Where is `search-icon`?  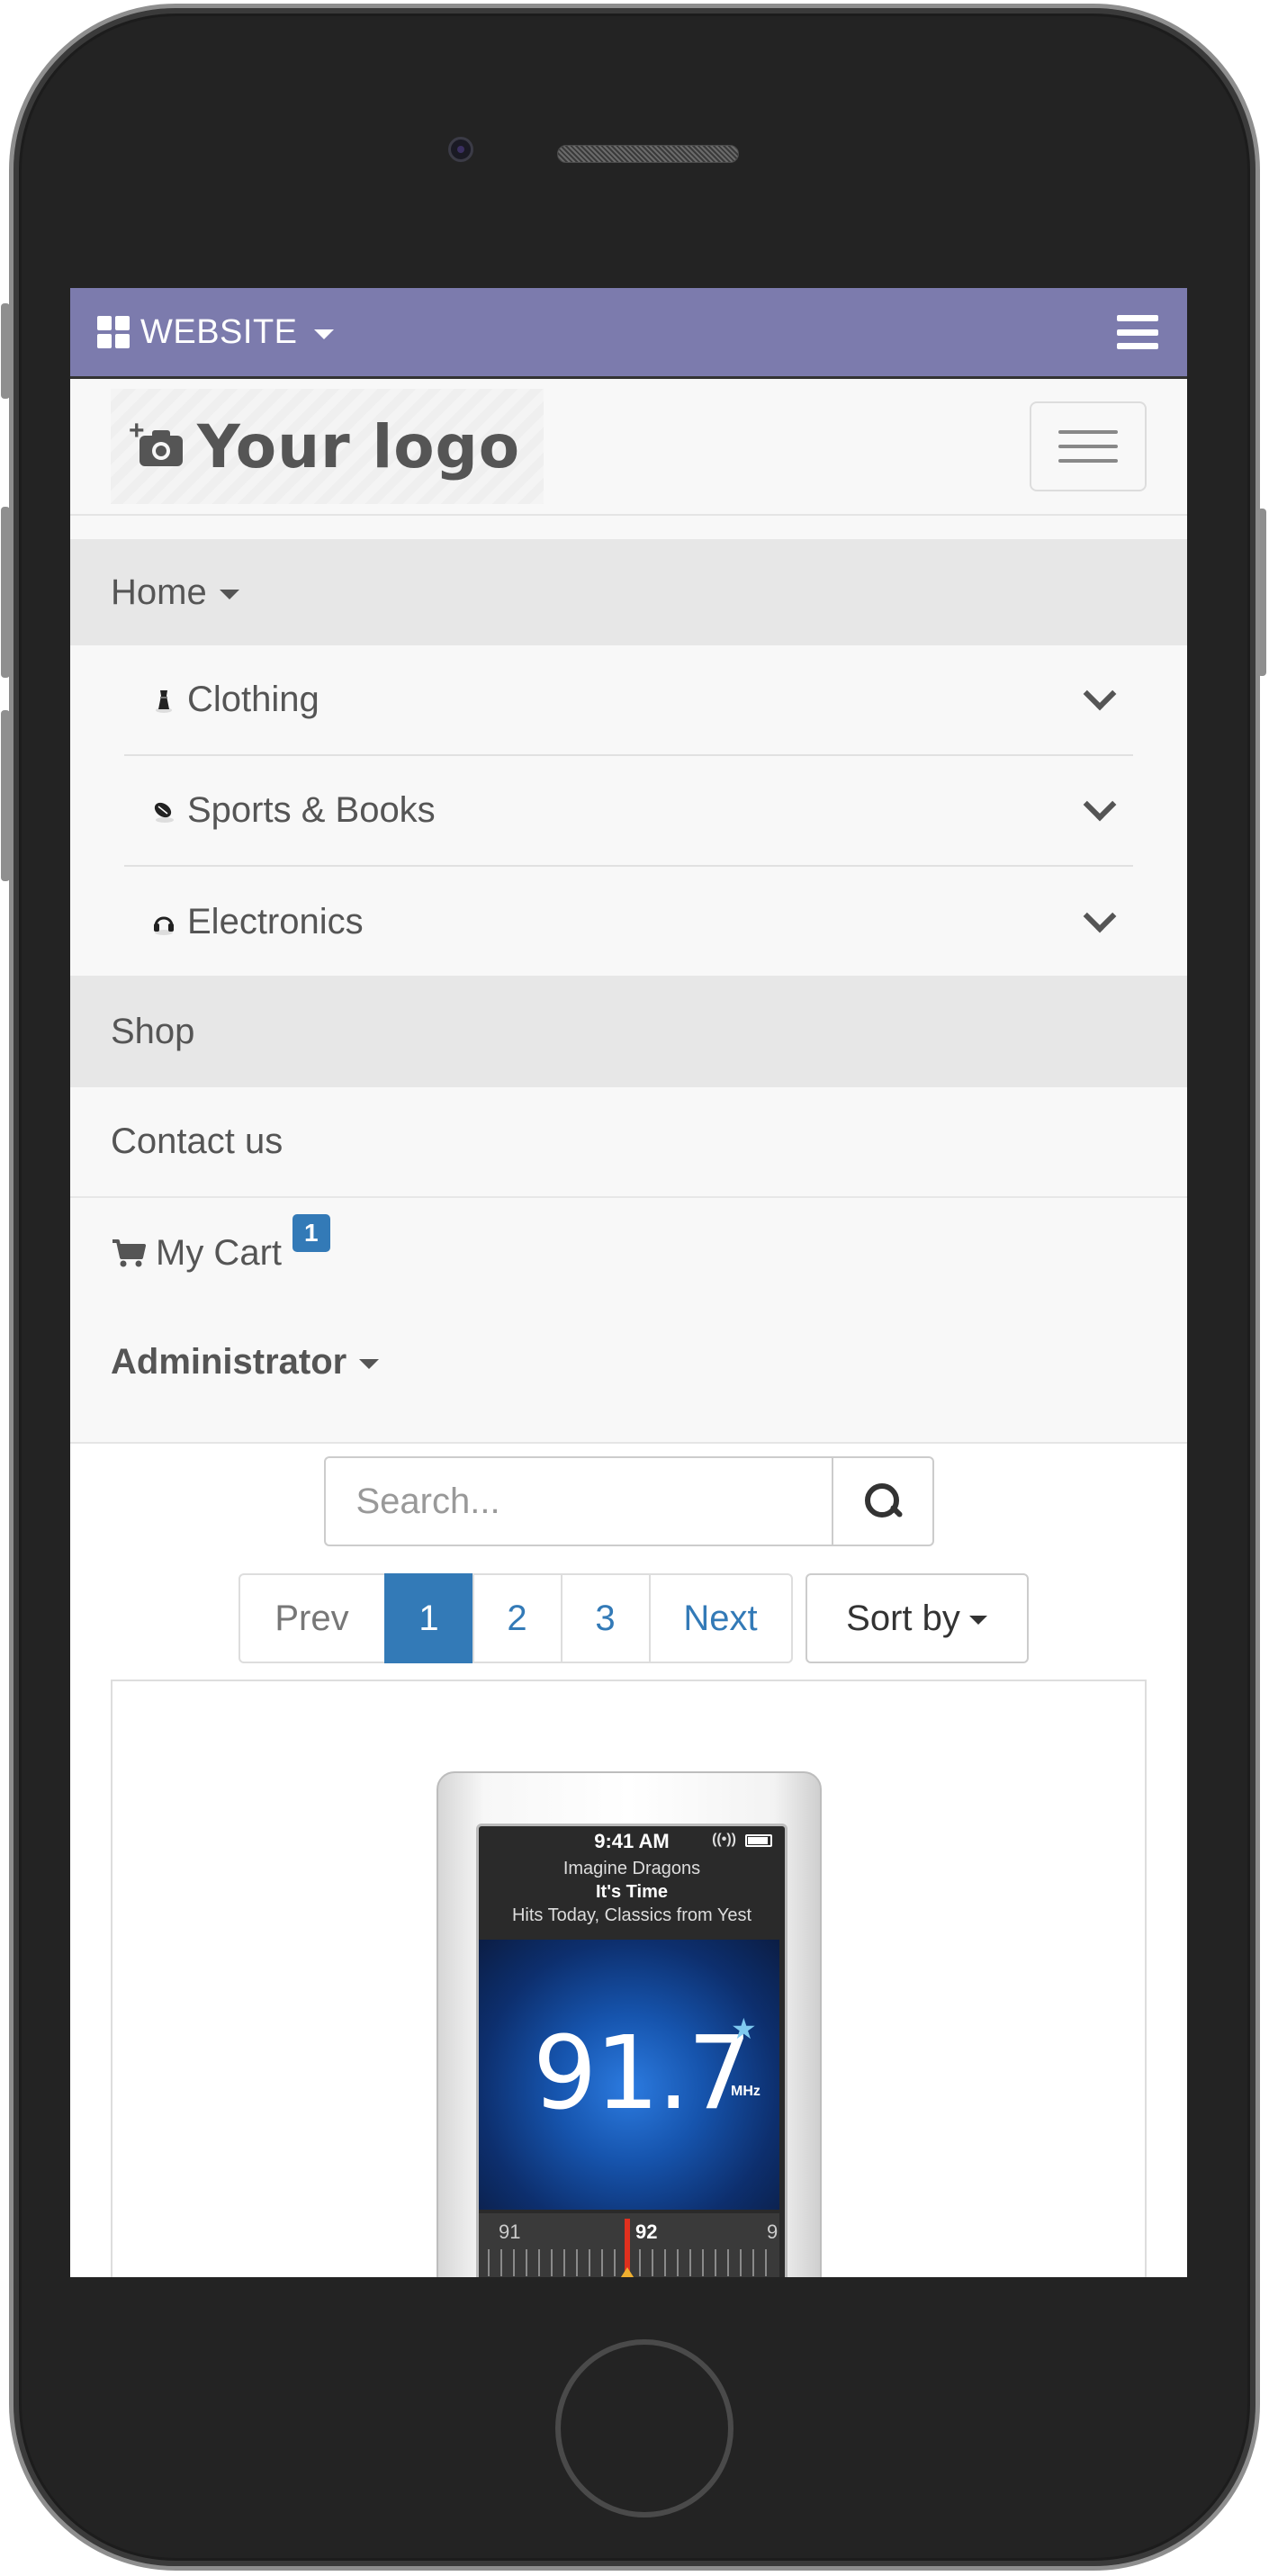 search-icon is located at coordinates (884, 1501).